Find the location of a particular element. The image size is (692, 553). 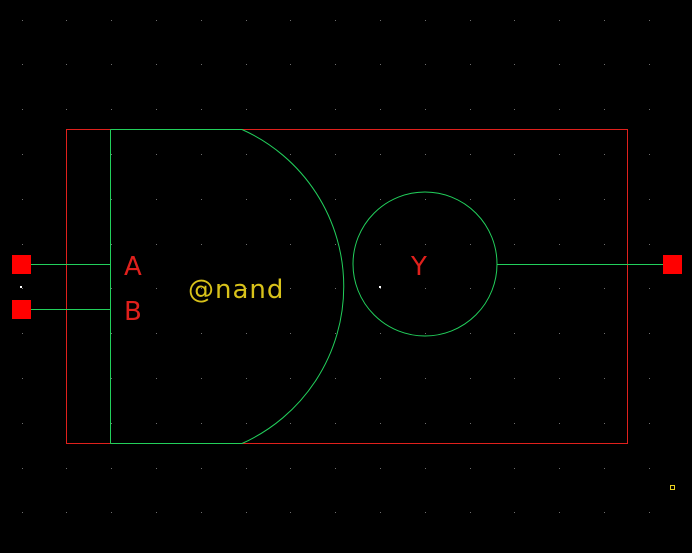

pin-a-square is located at coordinates (21, 264).